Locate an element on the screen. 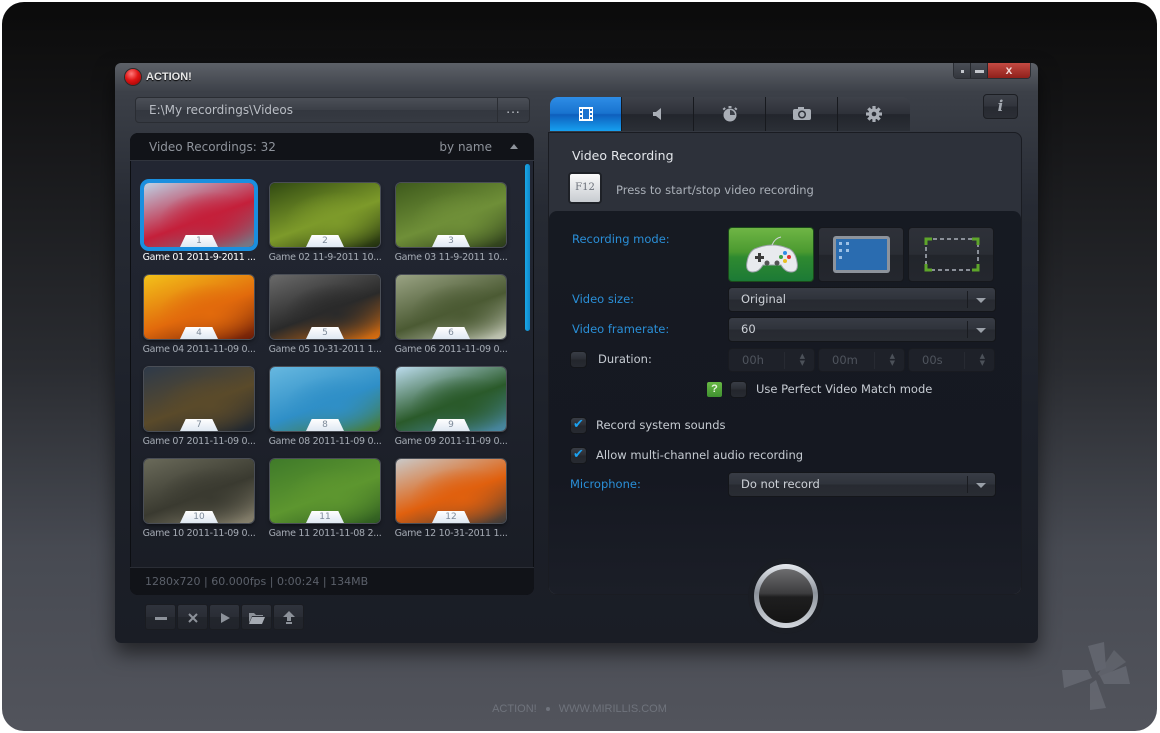  sort-direction-icon is located at coordinates (514, 146).